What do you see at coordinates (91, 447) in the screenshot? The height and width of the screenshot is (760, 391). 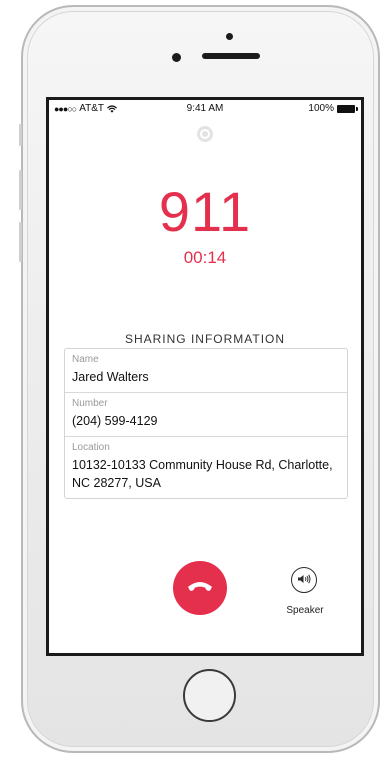 I see `field-label: Location` at bounding box center [91, 447].